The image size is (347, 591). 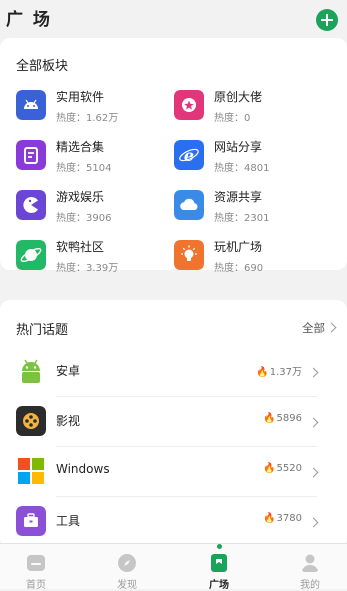 I want to click on section-title: 热门话题, so click(x=42, y=330).